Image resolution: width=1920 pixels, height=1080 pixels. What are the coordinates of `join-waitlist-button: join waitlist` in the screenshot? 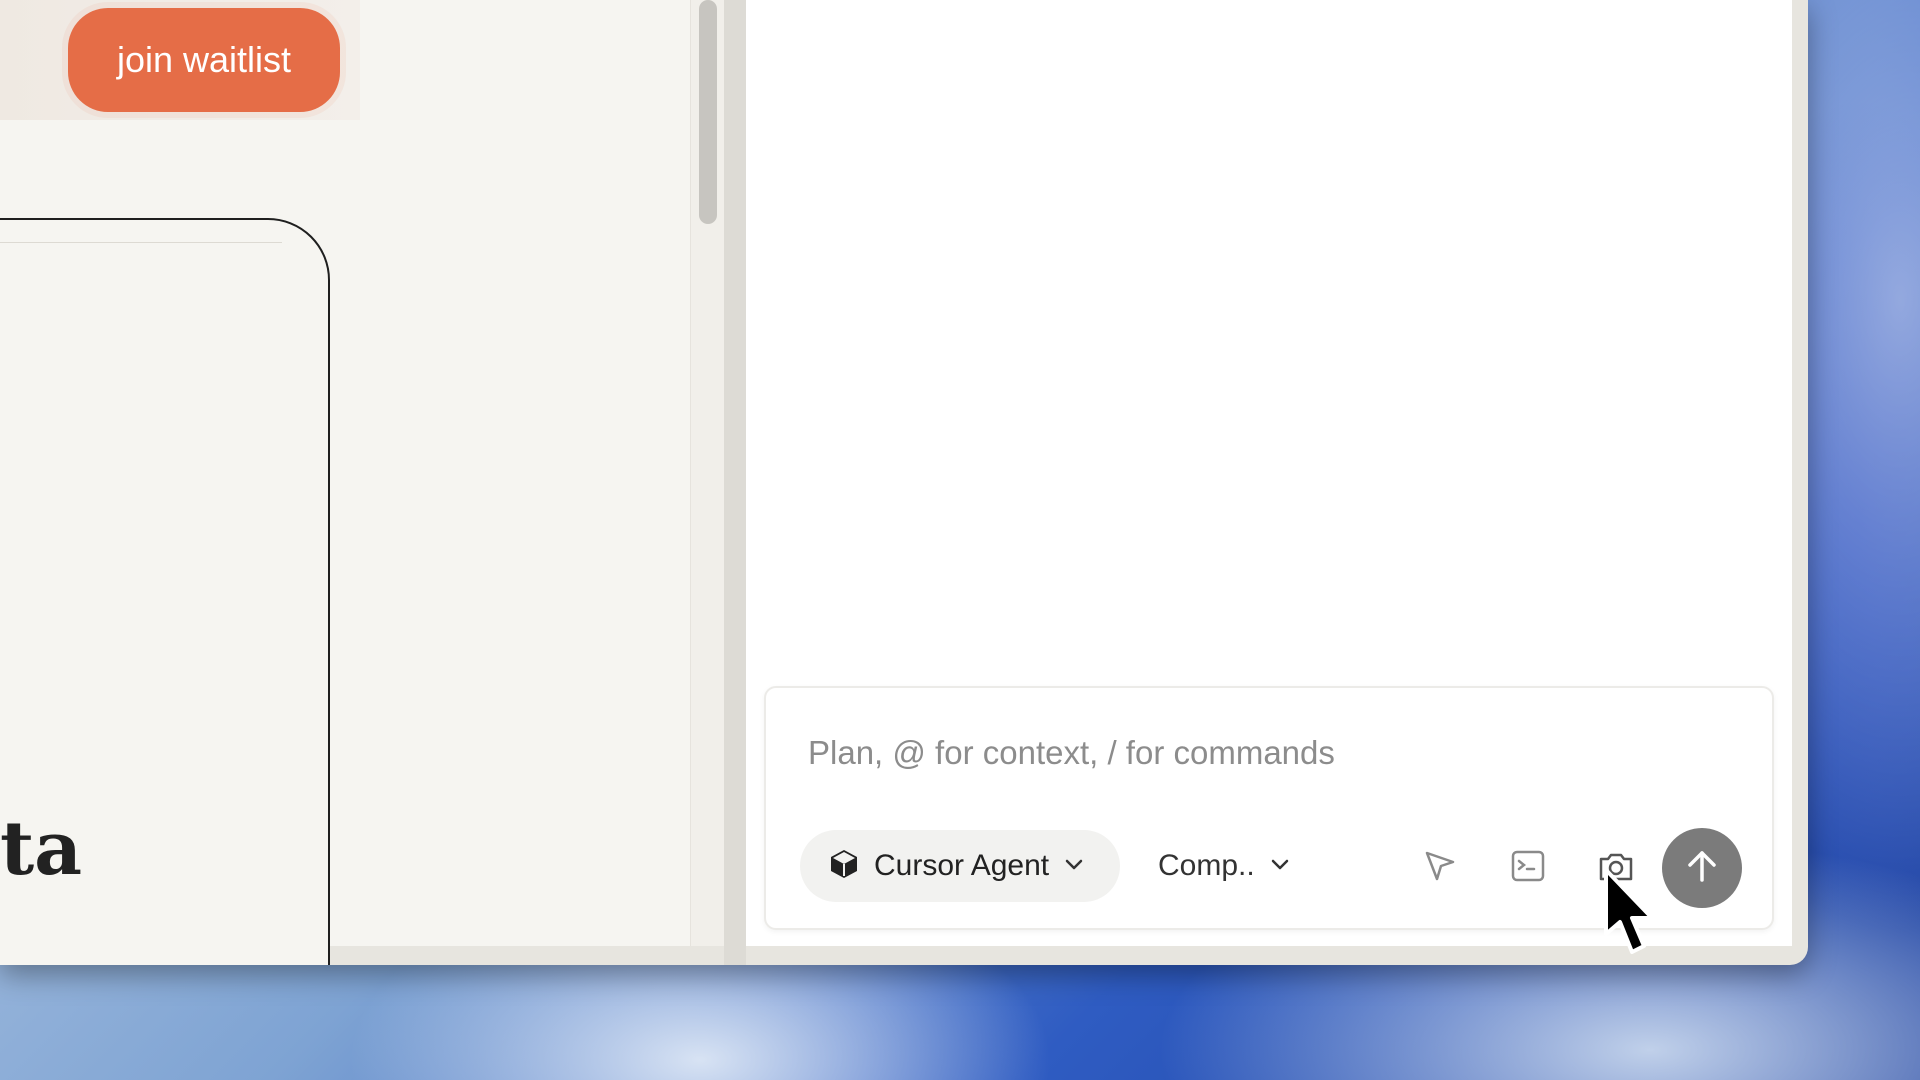 It's located at (204, 60).